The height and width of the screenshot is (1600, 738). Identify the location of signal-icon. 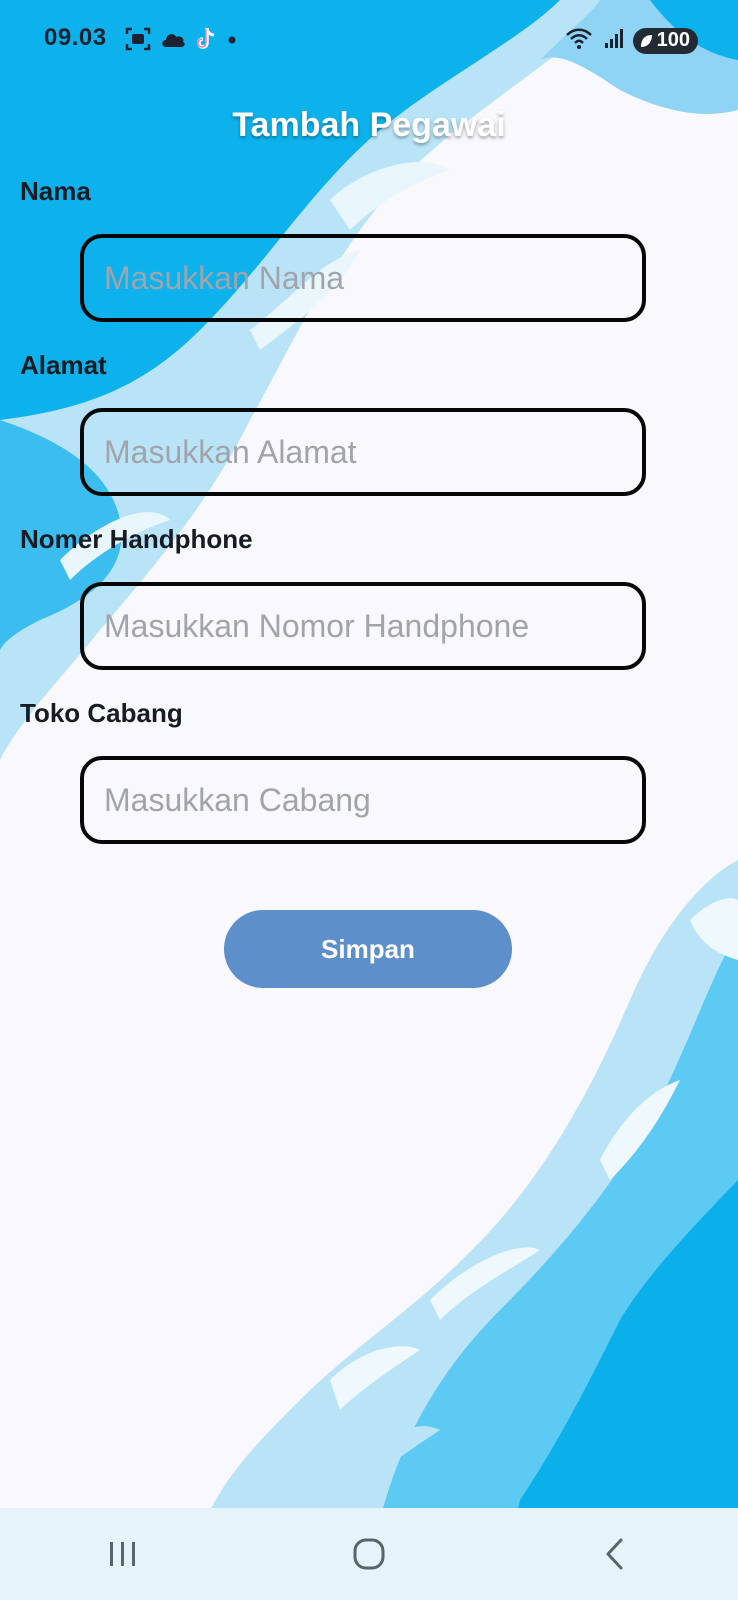
(614, 40).